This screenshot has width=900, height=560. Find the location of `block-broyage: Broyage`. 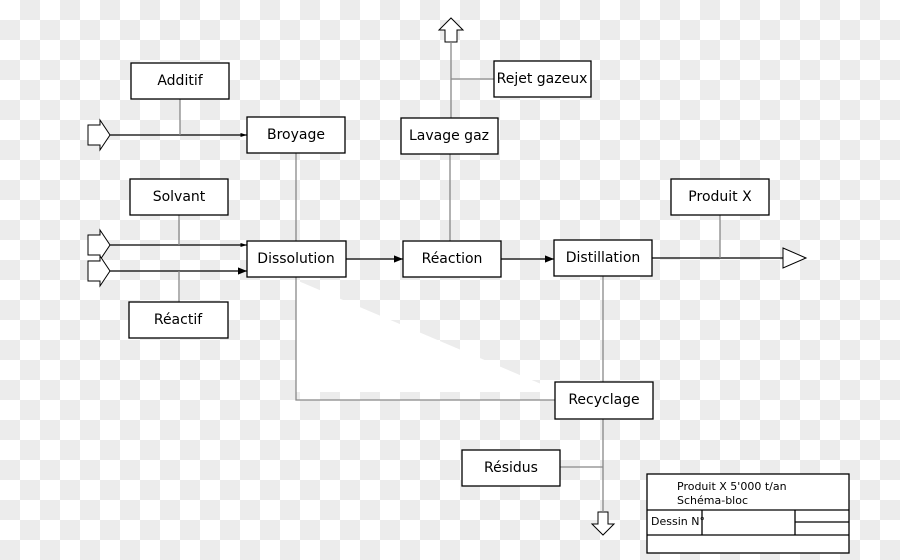

block-broyage: Broyage is located at coordinates (296, 135).